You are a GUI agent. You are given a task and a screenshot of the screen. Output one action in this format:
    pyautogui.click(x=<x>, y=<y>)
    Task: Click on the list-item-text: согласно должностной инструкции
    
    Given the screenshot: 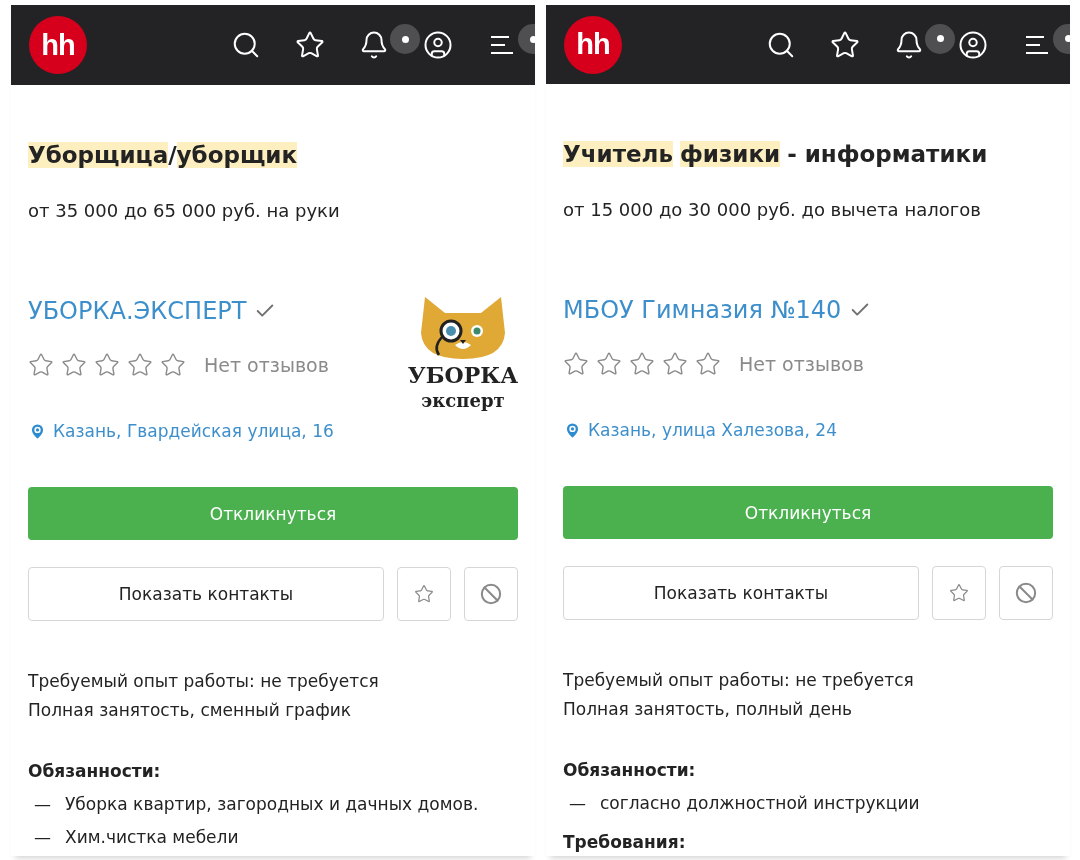 What is the action you would take?
    pyautogui.click(x=760, y=803)
    